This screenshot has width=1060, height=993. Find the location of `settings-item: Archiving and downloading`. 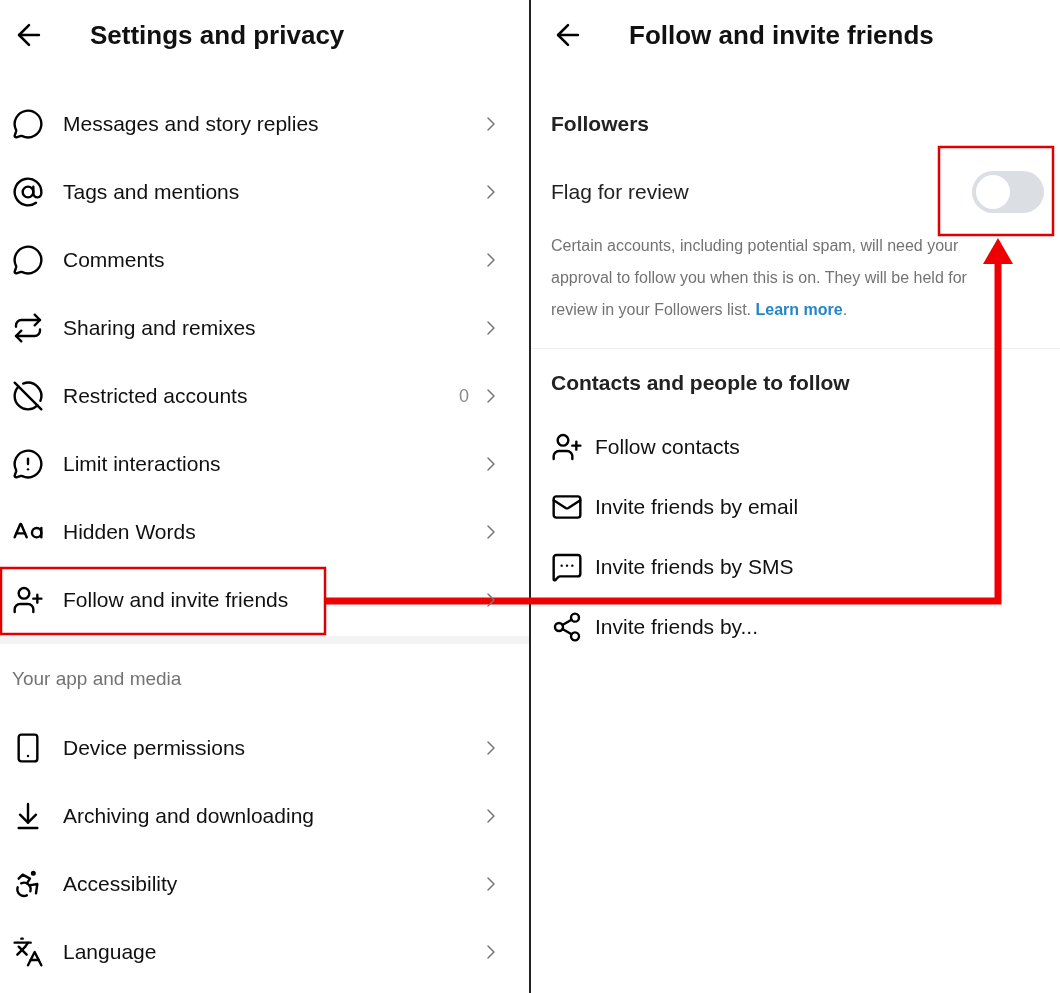

settings-item: Archiving and downloading is located at coordinates (264, 816).